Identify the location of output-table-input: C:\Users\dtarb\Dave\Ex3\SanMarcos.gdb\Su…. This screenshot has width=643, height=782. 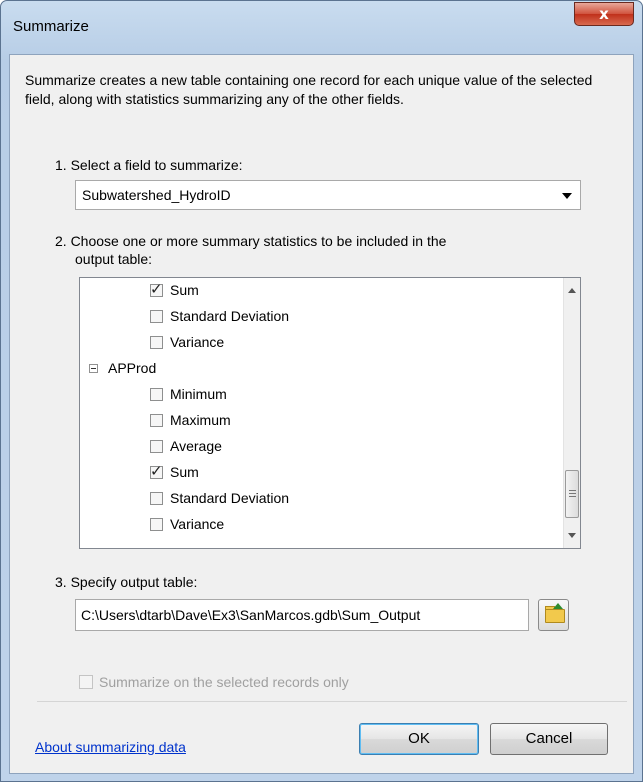
(302, 615).